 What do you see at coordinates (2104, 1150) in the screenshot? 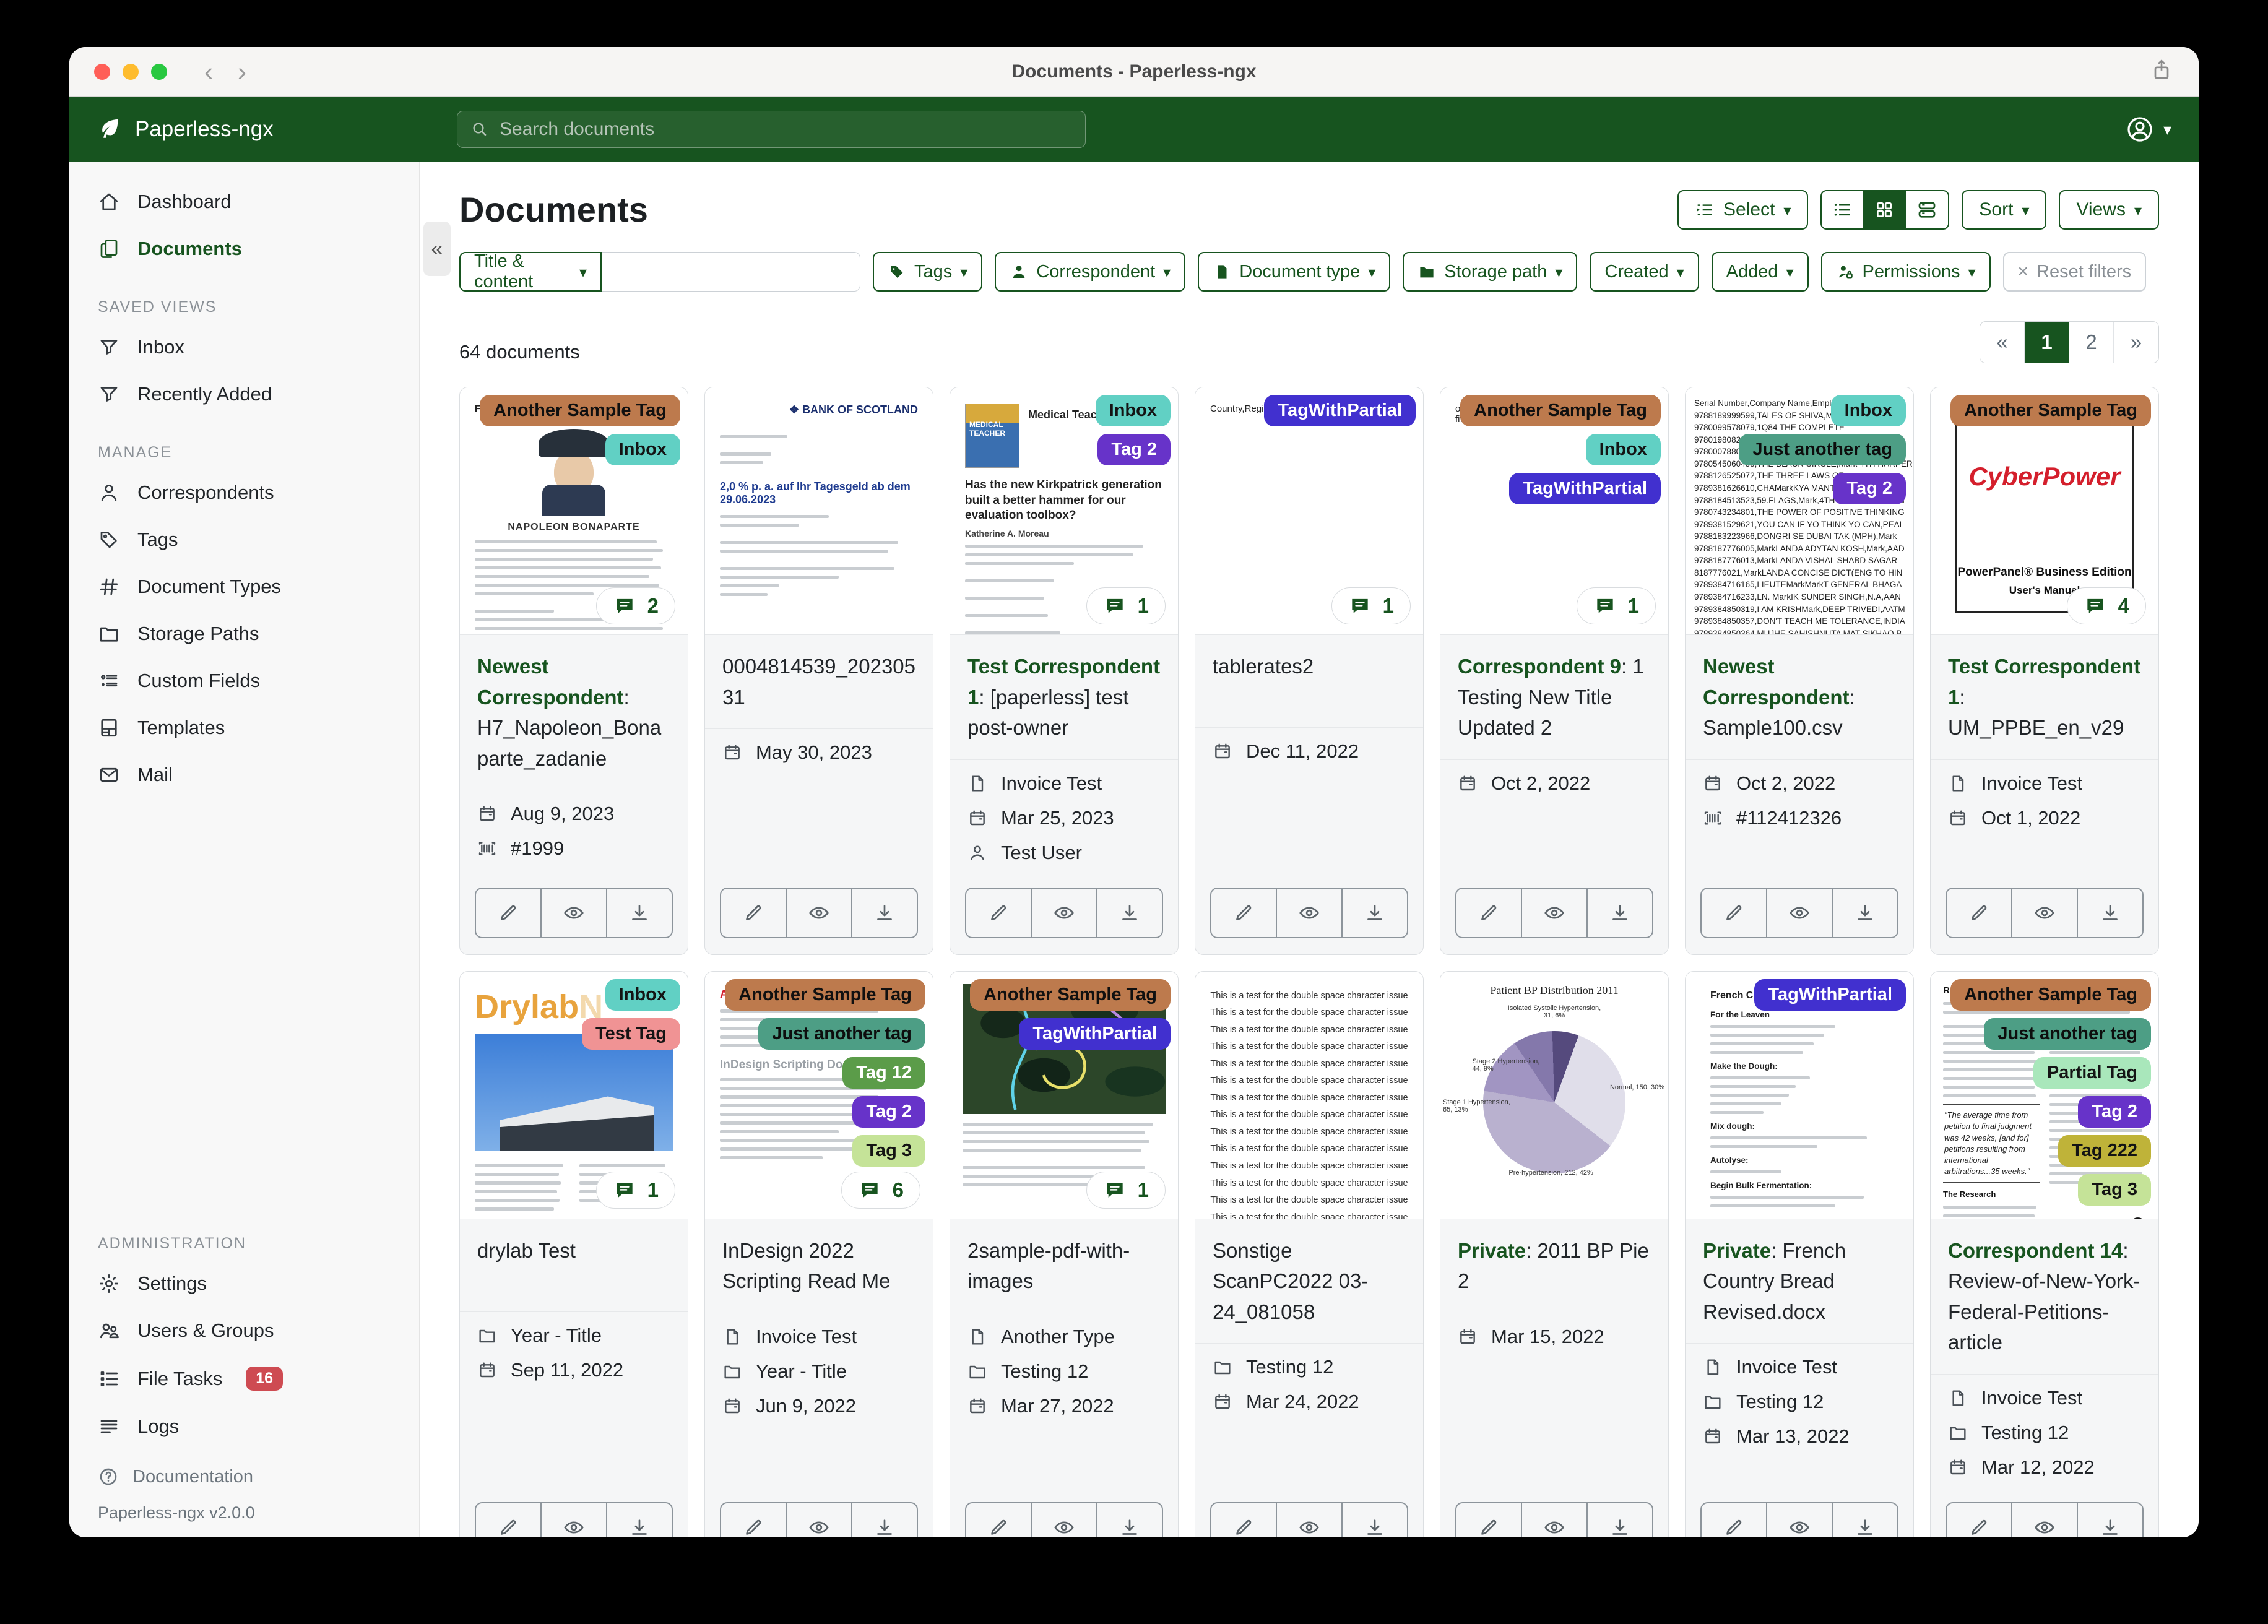
I see `tag-pill: Tag 222` at bounding box center [2104, 1150].